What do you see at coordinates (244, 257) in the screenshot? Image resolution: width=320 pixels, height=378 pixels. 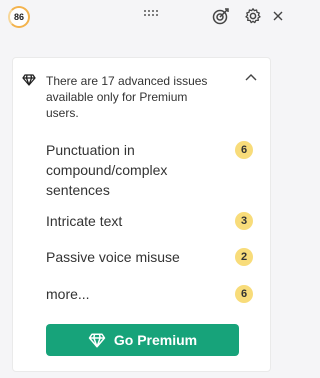 I see `issue-count-badge: 2` at bounding box center [244, 257].